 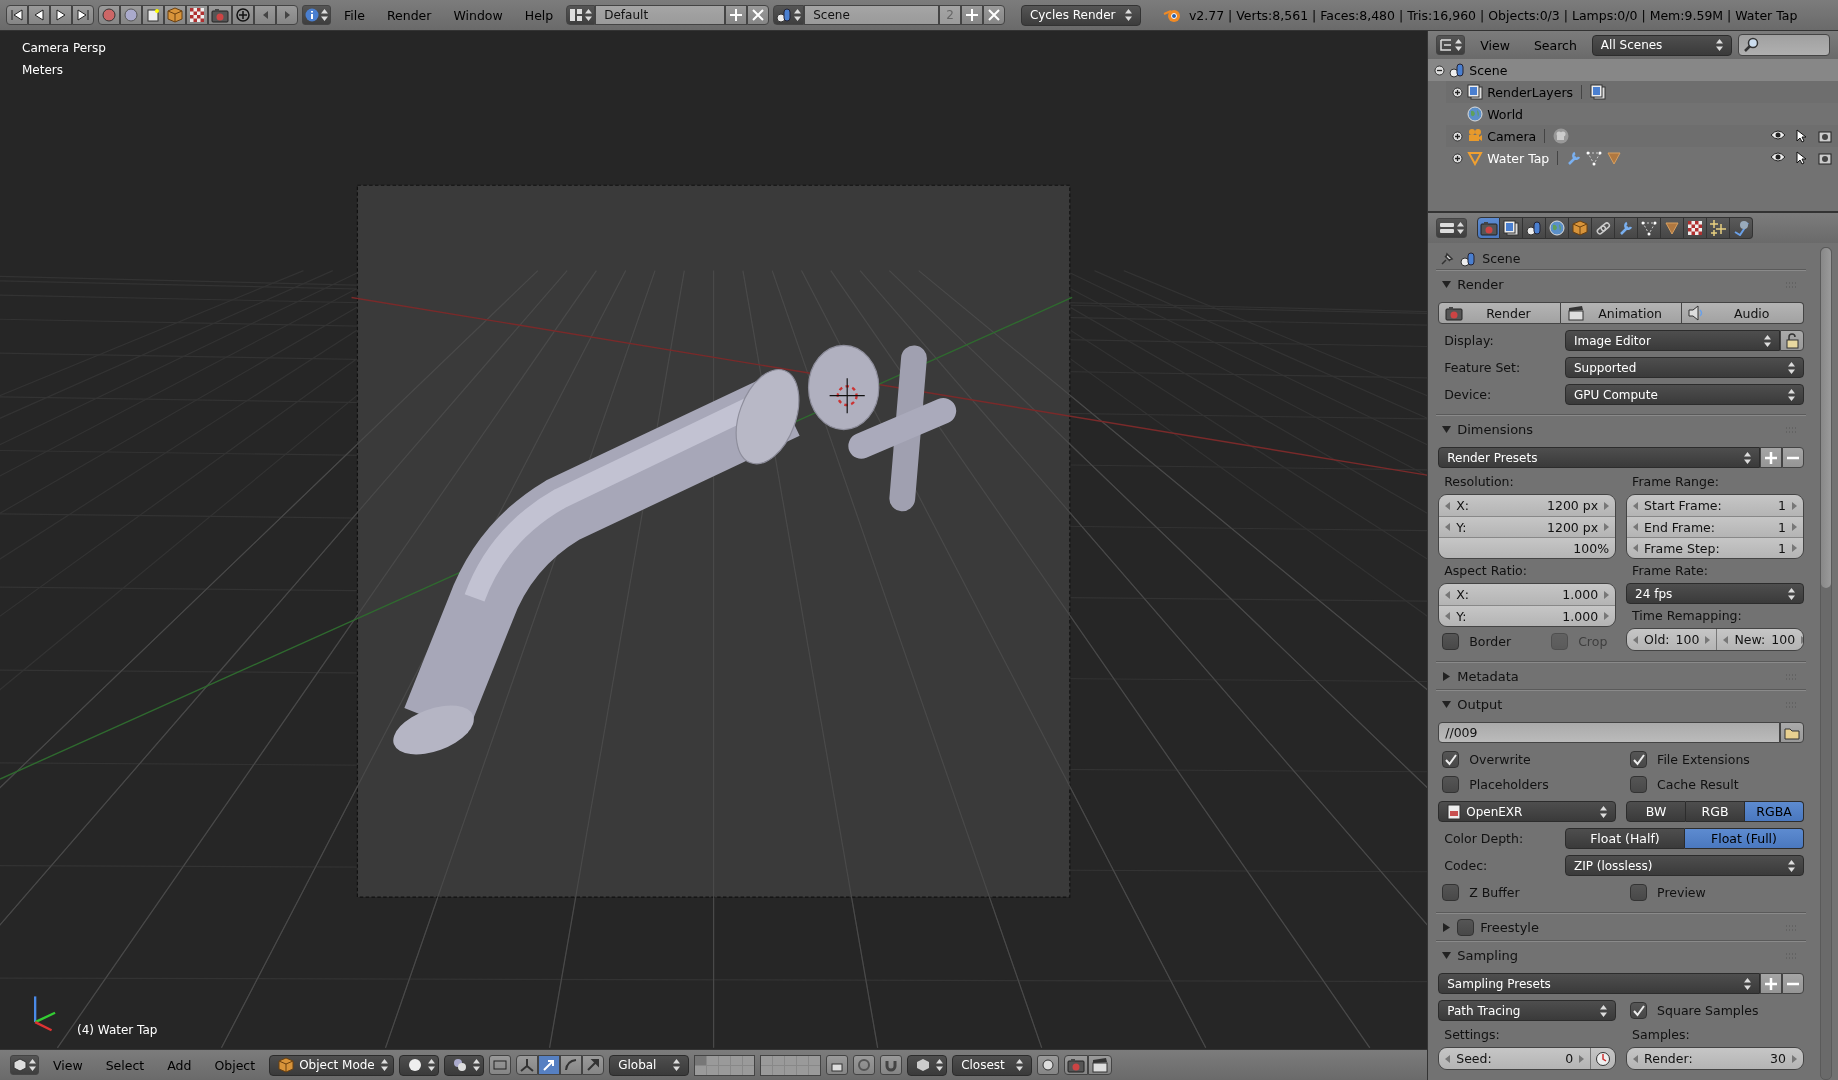 What do you see at coordinates (1684, 394) in the screenshot?
I see `dropdown: GPU Compute` at bounding box center [1684, 394].